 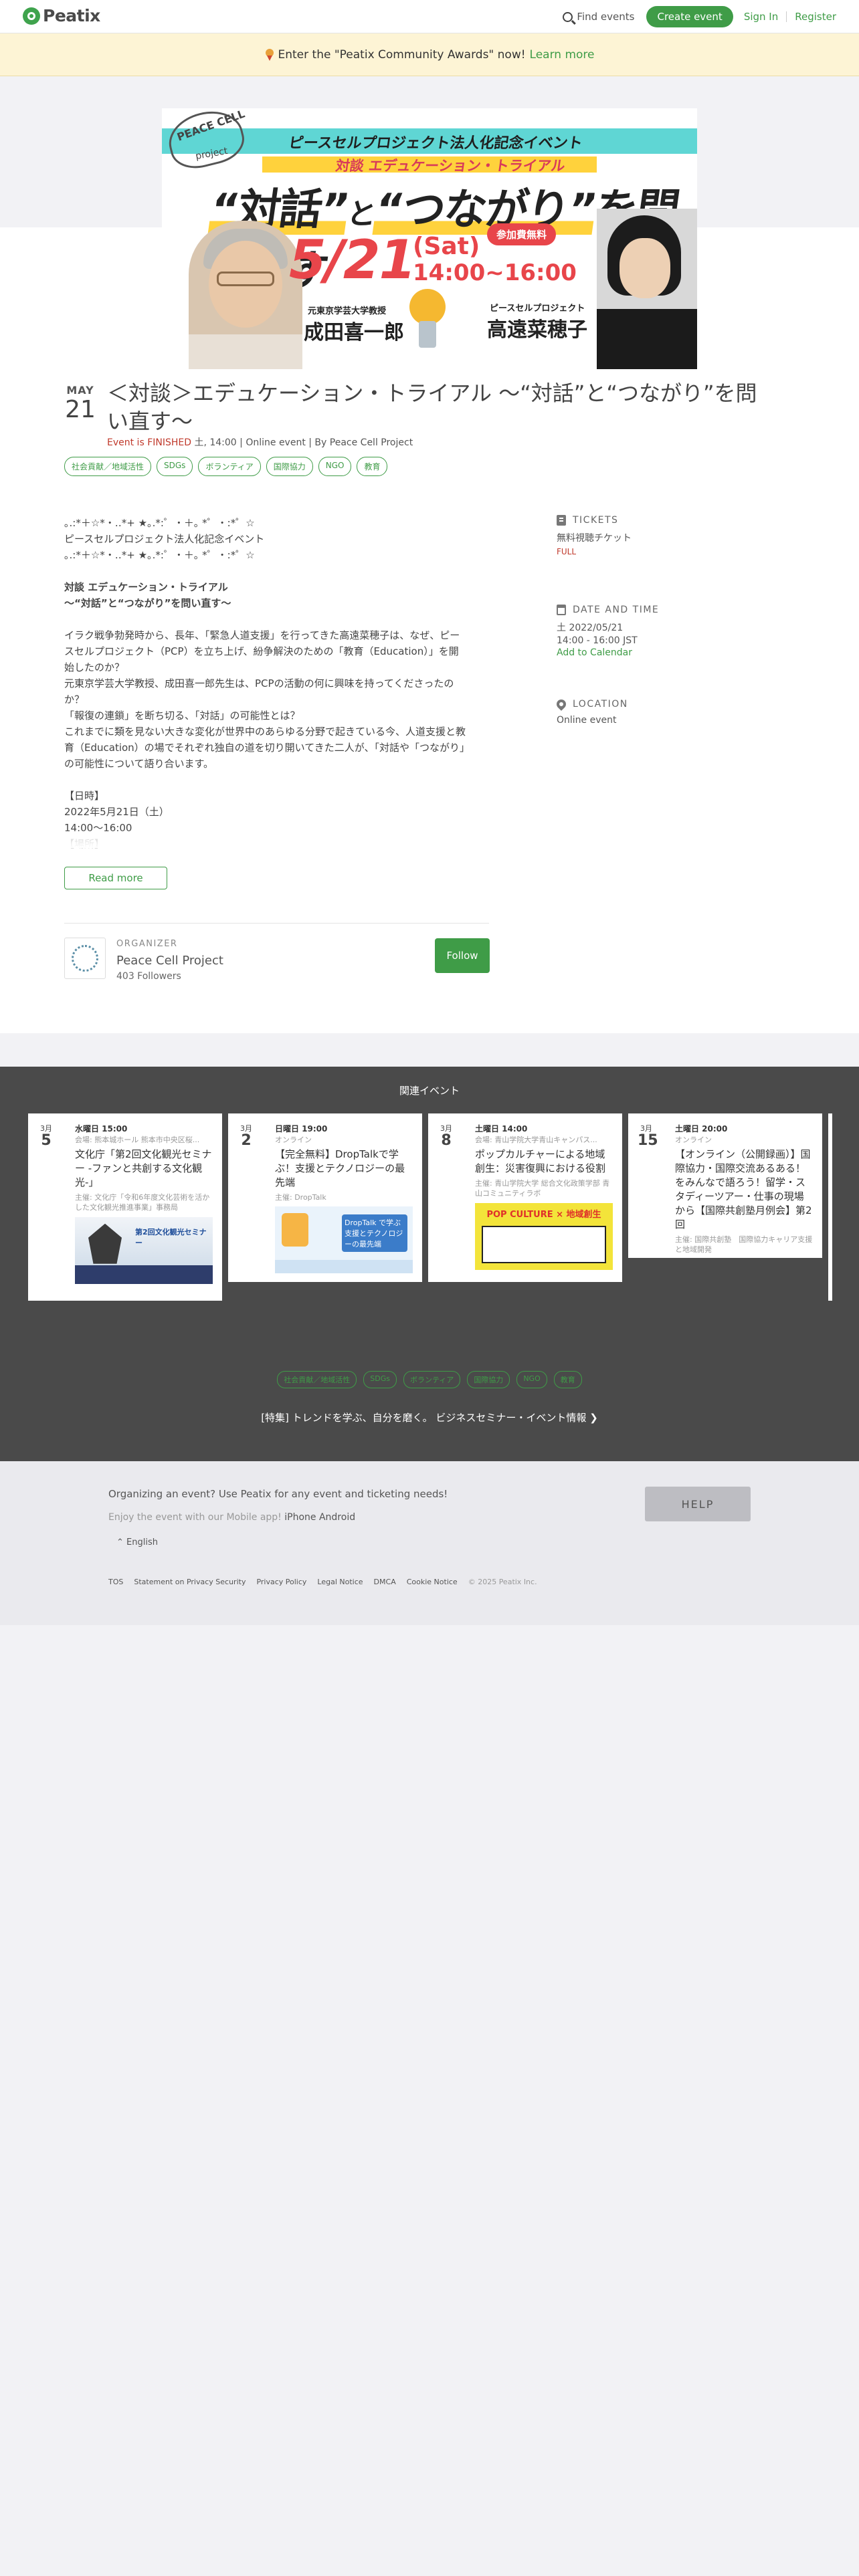 I want to click on desc-line: 対談 エデュケーション・トライアル, so click(x=146, y=587).